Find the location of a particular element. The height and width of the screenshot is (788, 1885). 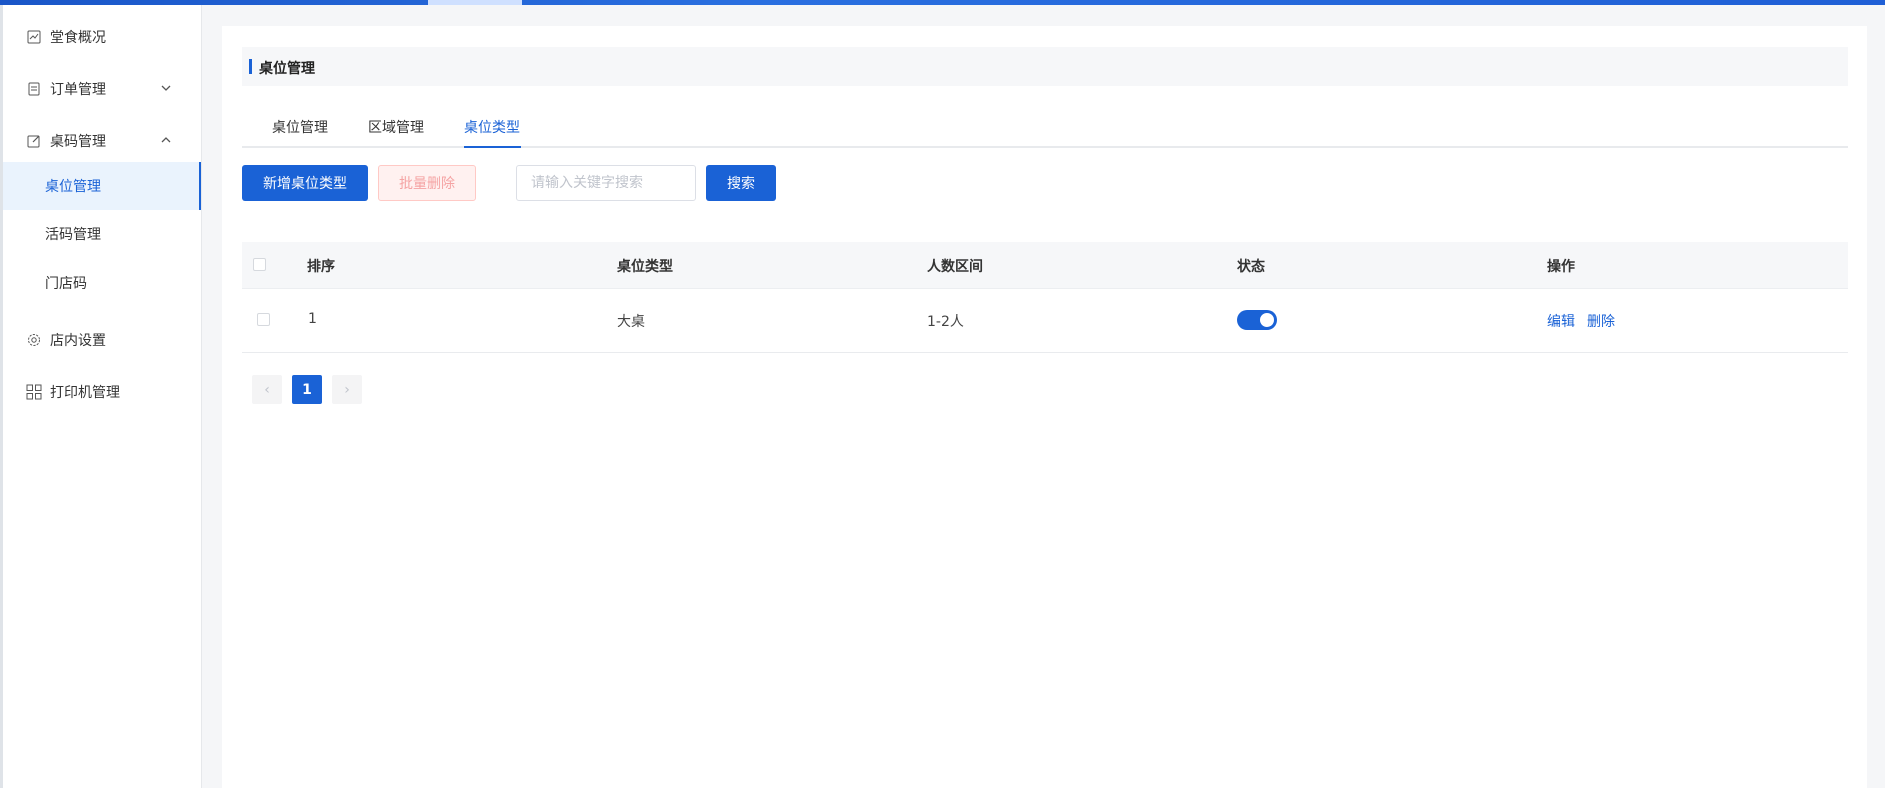

sidebar-item-table-codes: 桌码管理 is located at coordinates (102, 141).